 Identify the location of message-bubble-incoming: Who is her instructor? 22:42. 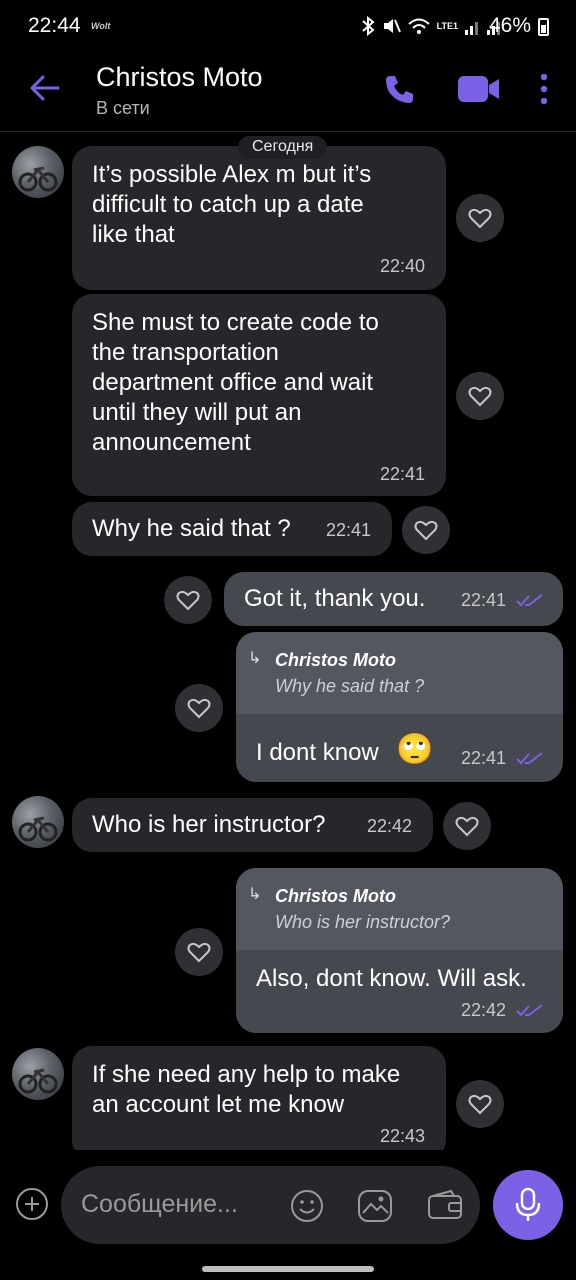
(252, 825).